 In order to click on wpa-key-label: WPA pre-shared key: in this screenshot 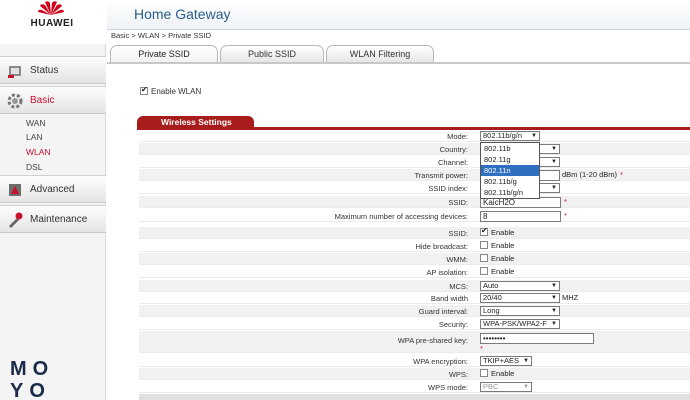, I will do `click(432, 340)`.